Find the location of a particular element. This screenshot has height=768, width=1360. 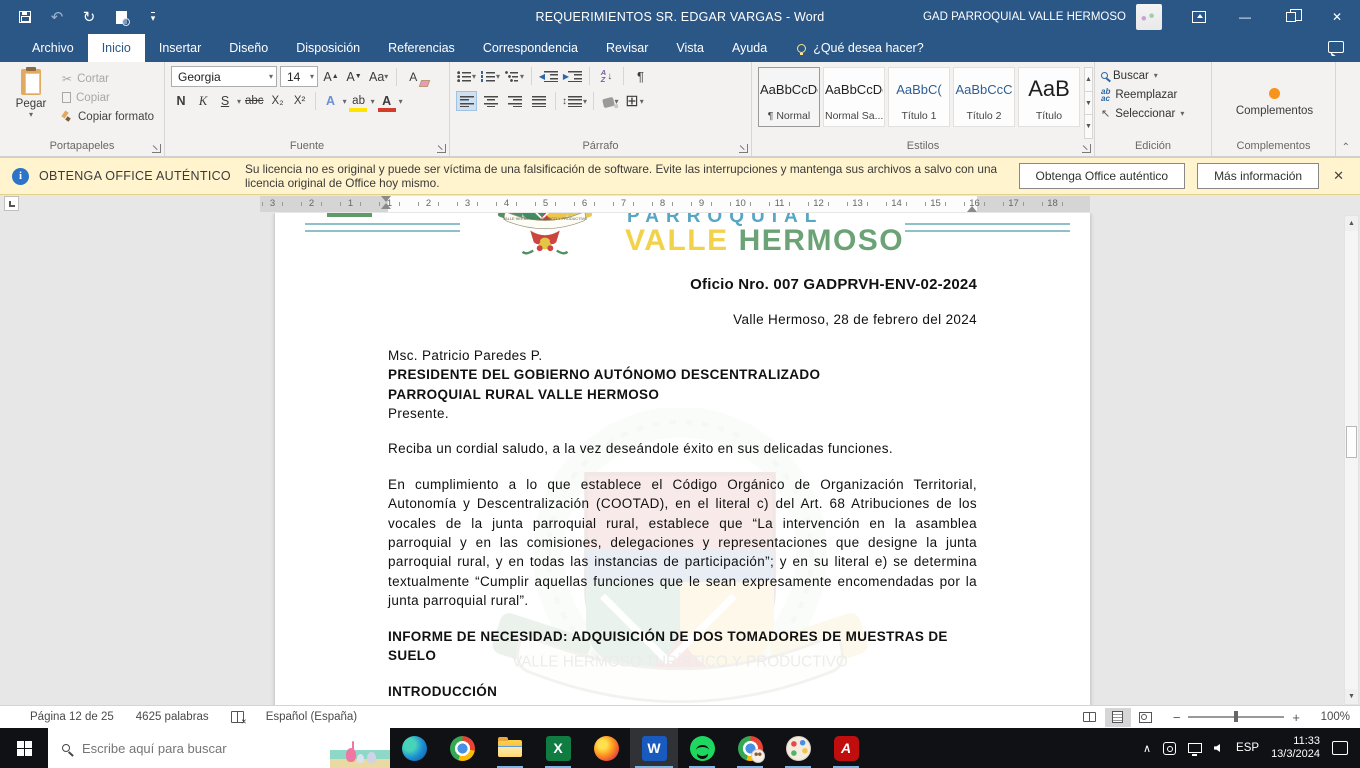

ribbon-tab: Ayuda is located at coordinates (749, 48).